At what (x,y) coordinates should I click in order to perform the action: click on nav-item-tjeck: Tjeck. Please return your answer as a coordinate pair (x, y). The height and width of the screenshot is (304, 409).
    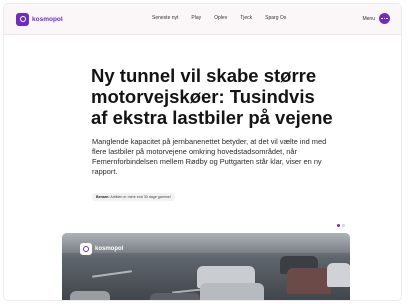
    Looking at the image, I should click on (246, 18).